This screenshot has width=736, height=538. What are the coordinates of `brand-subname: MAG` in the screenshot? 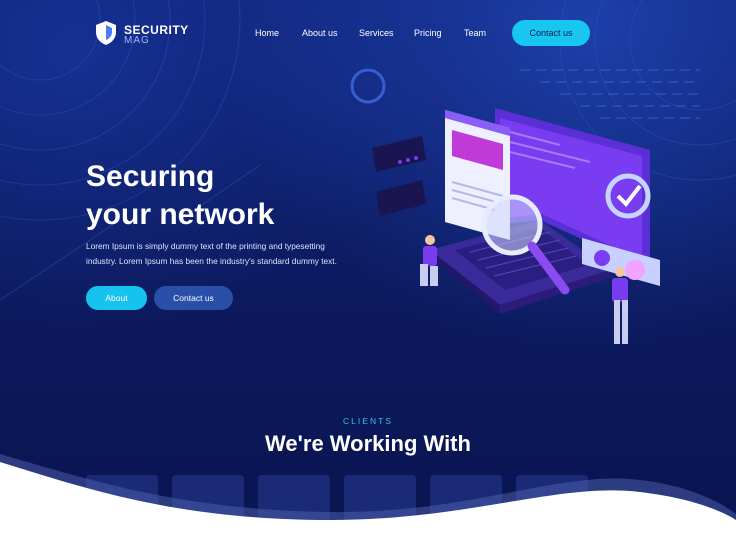 It's located at (137, 40).